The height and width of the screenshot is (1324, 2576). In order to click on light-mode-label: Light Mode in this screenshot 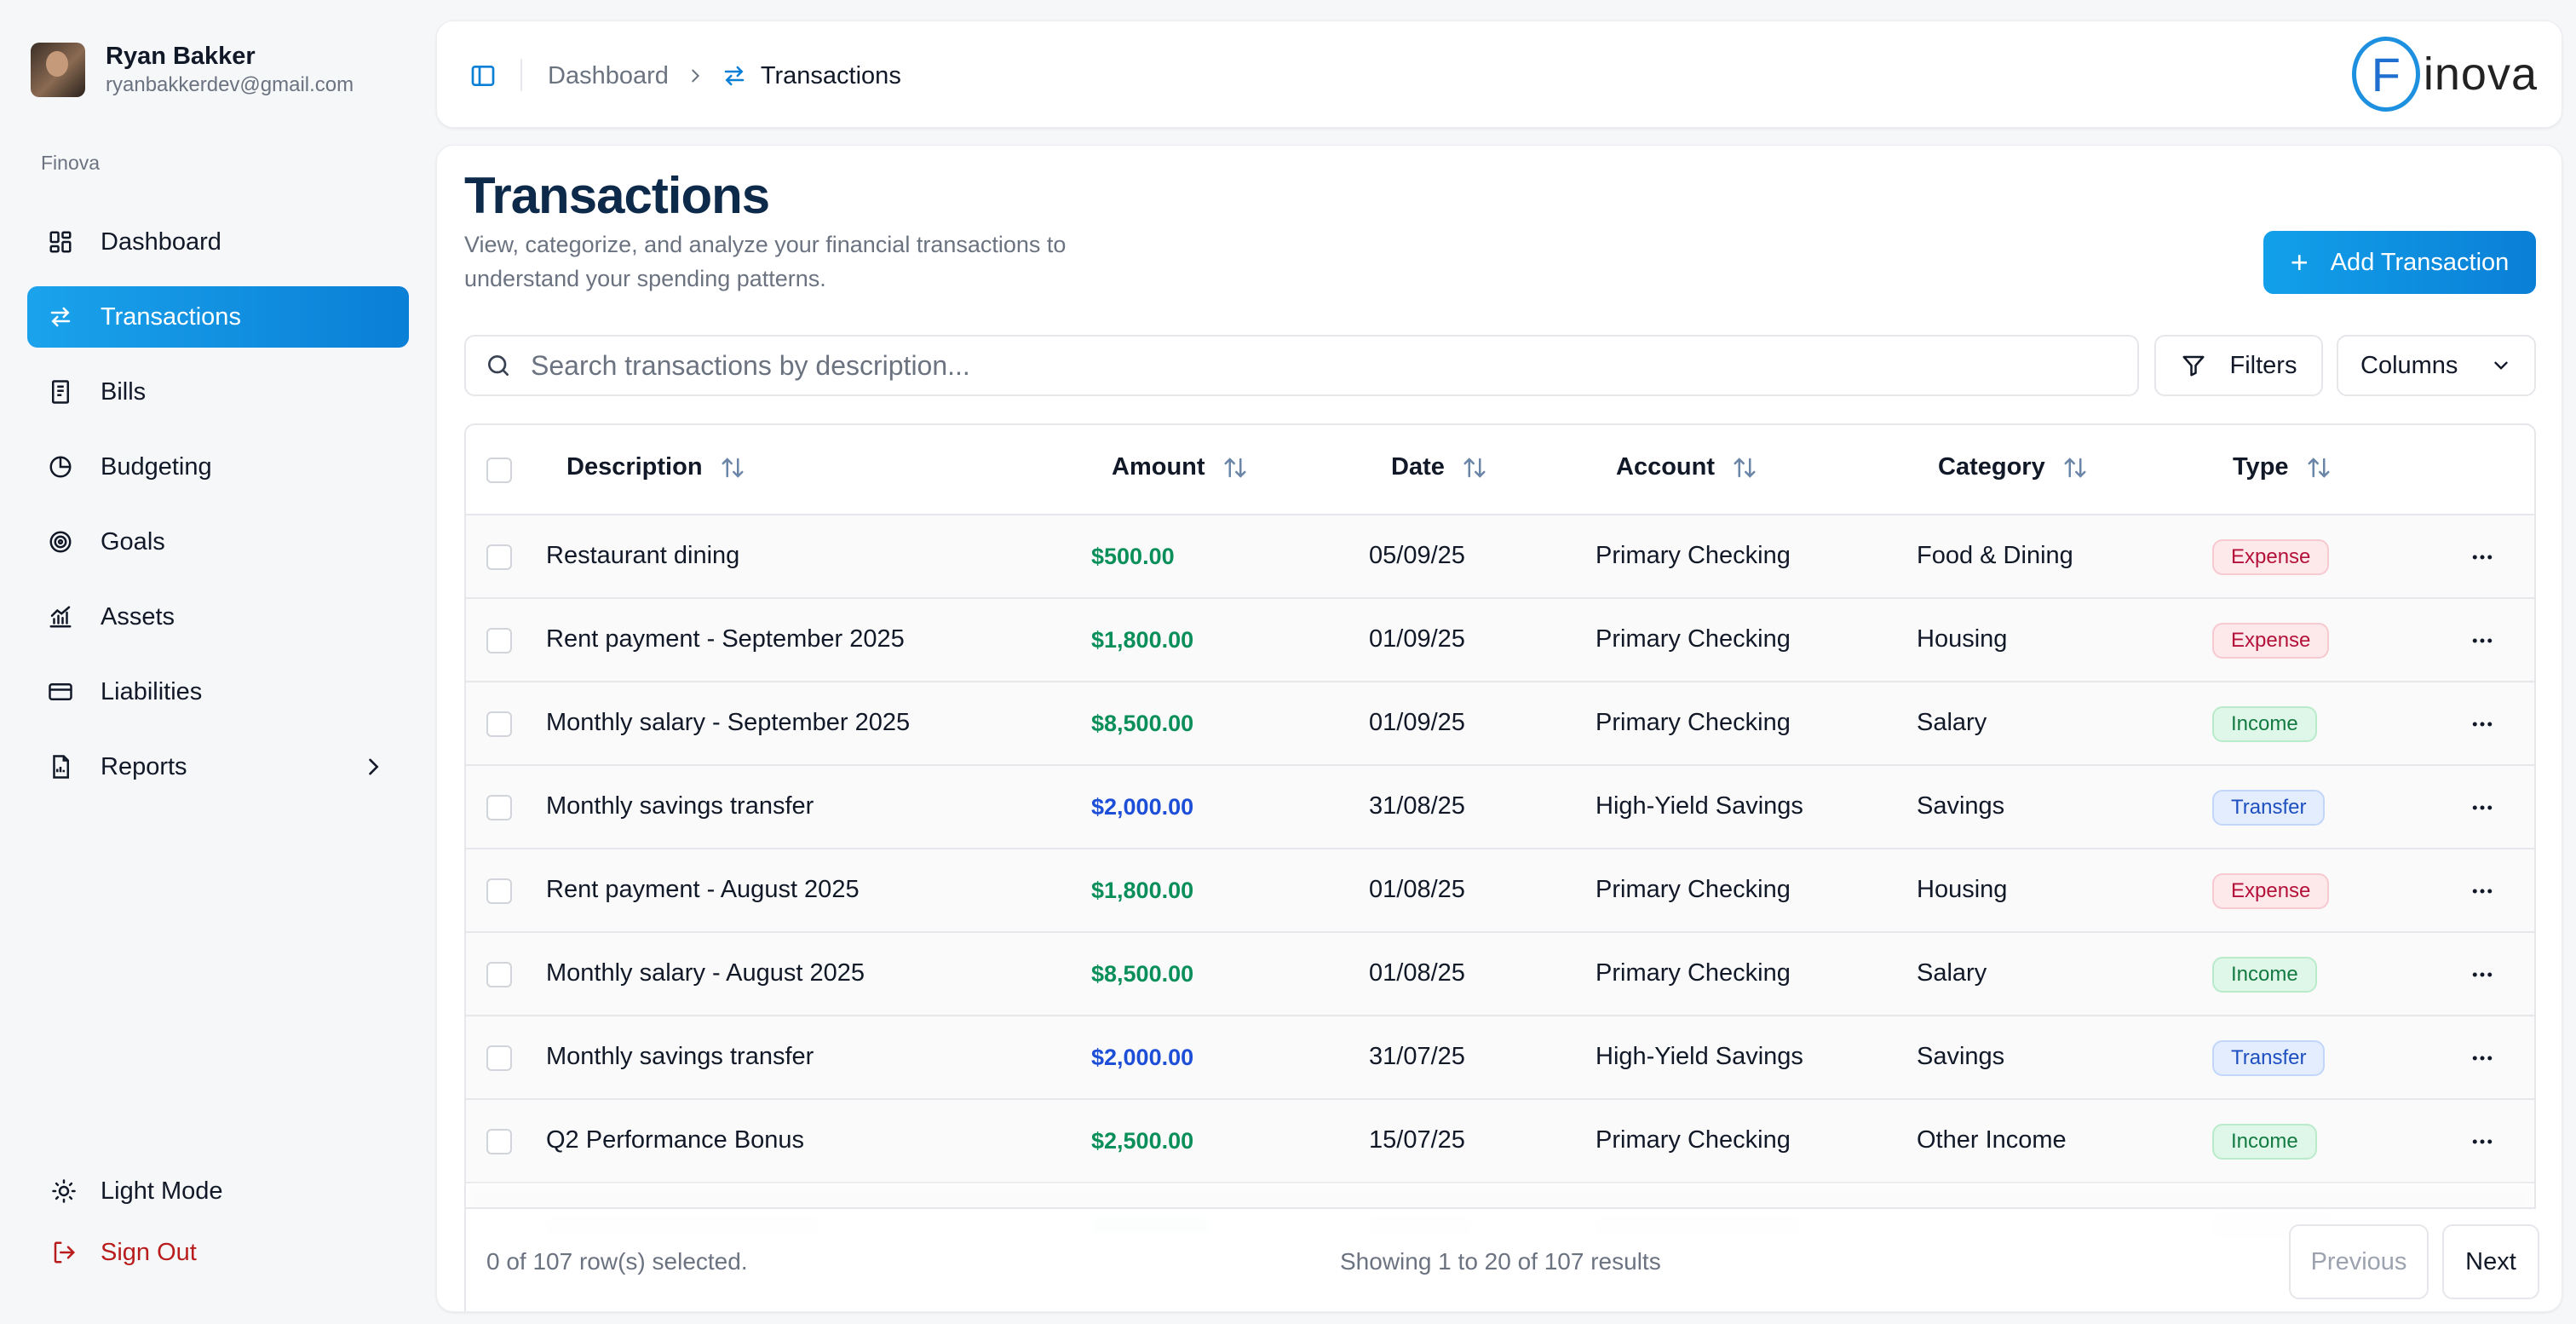, I will do `click(162, 1191)`.